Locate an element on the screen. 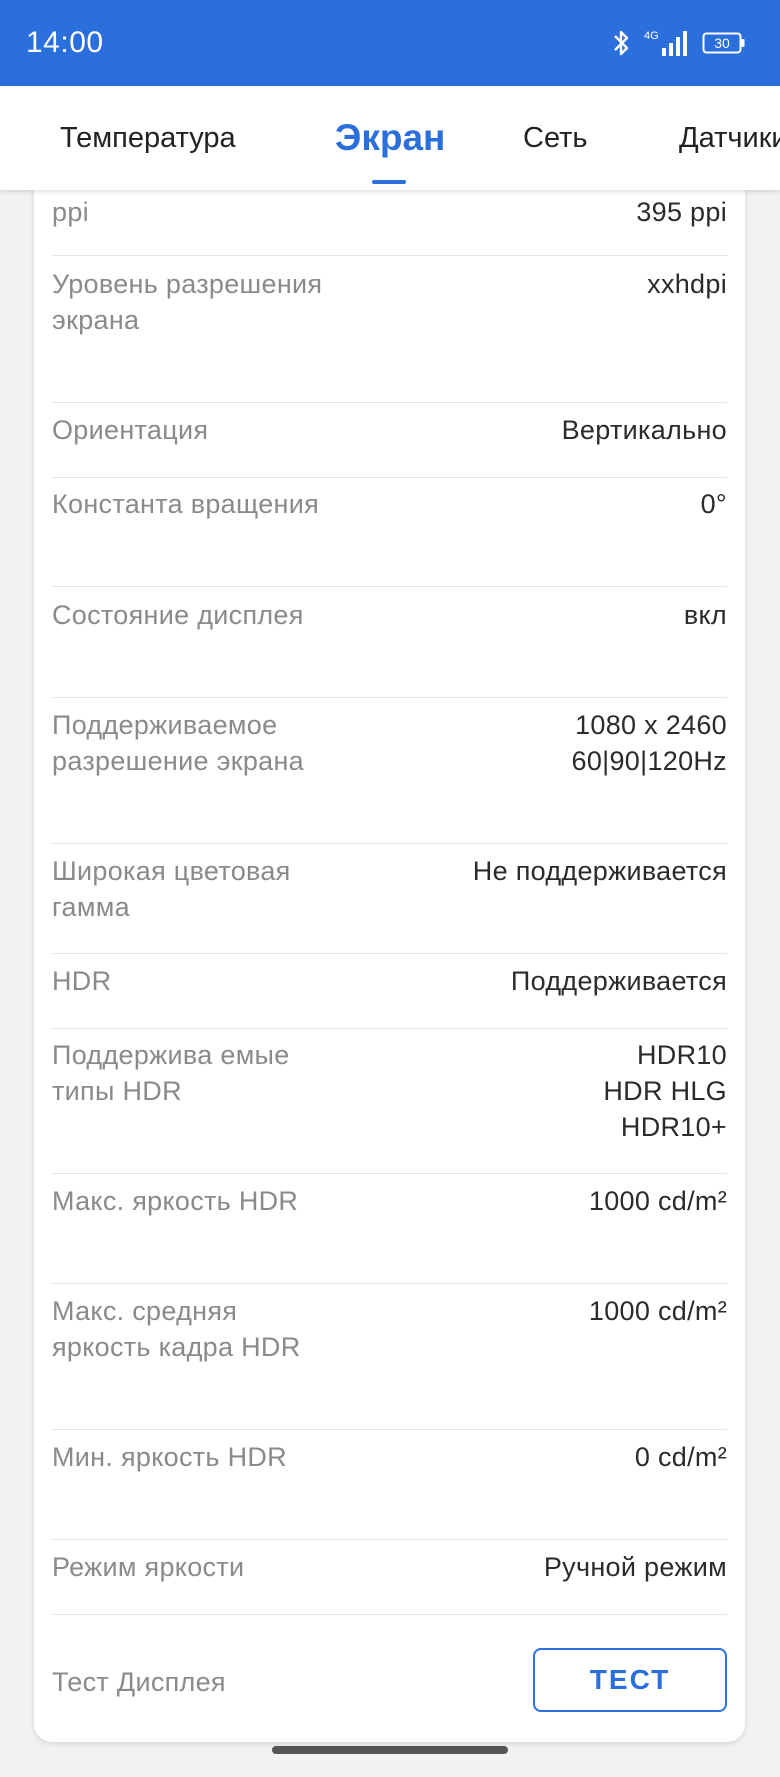 The width and height of the screenshot is (780, 1777). battery-level: 30 is located at coordinates (722, 43).